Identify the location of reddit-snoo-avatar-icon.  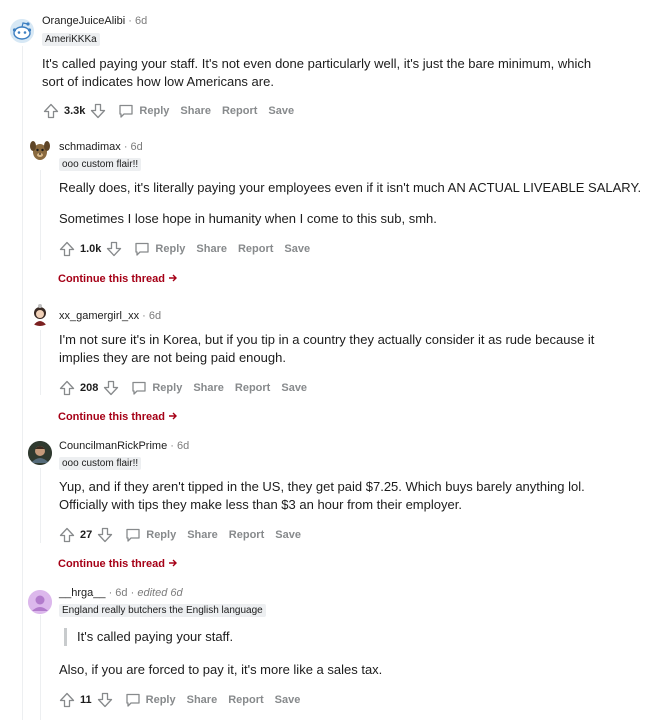
(22, 31).